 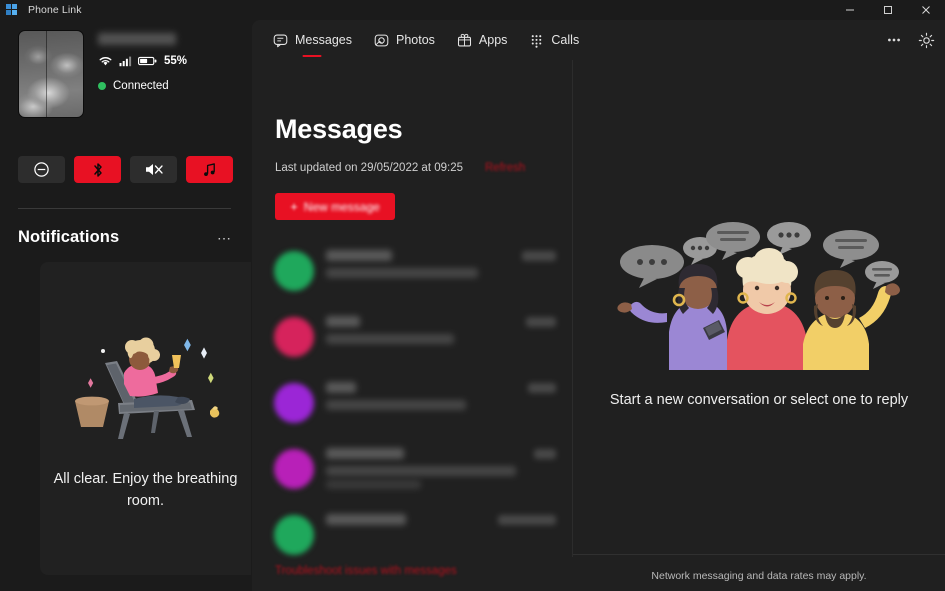 I want to click on person-relaxing-on-lounge-chair-illustration, so click(x=146, y=391).